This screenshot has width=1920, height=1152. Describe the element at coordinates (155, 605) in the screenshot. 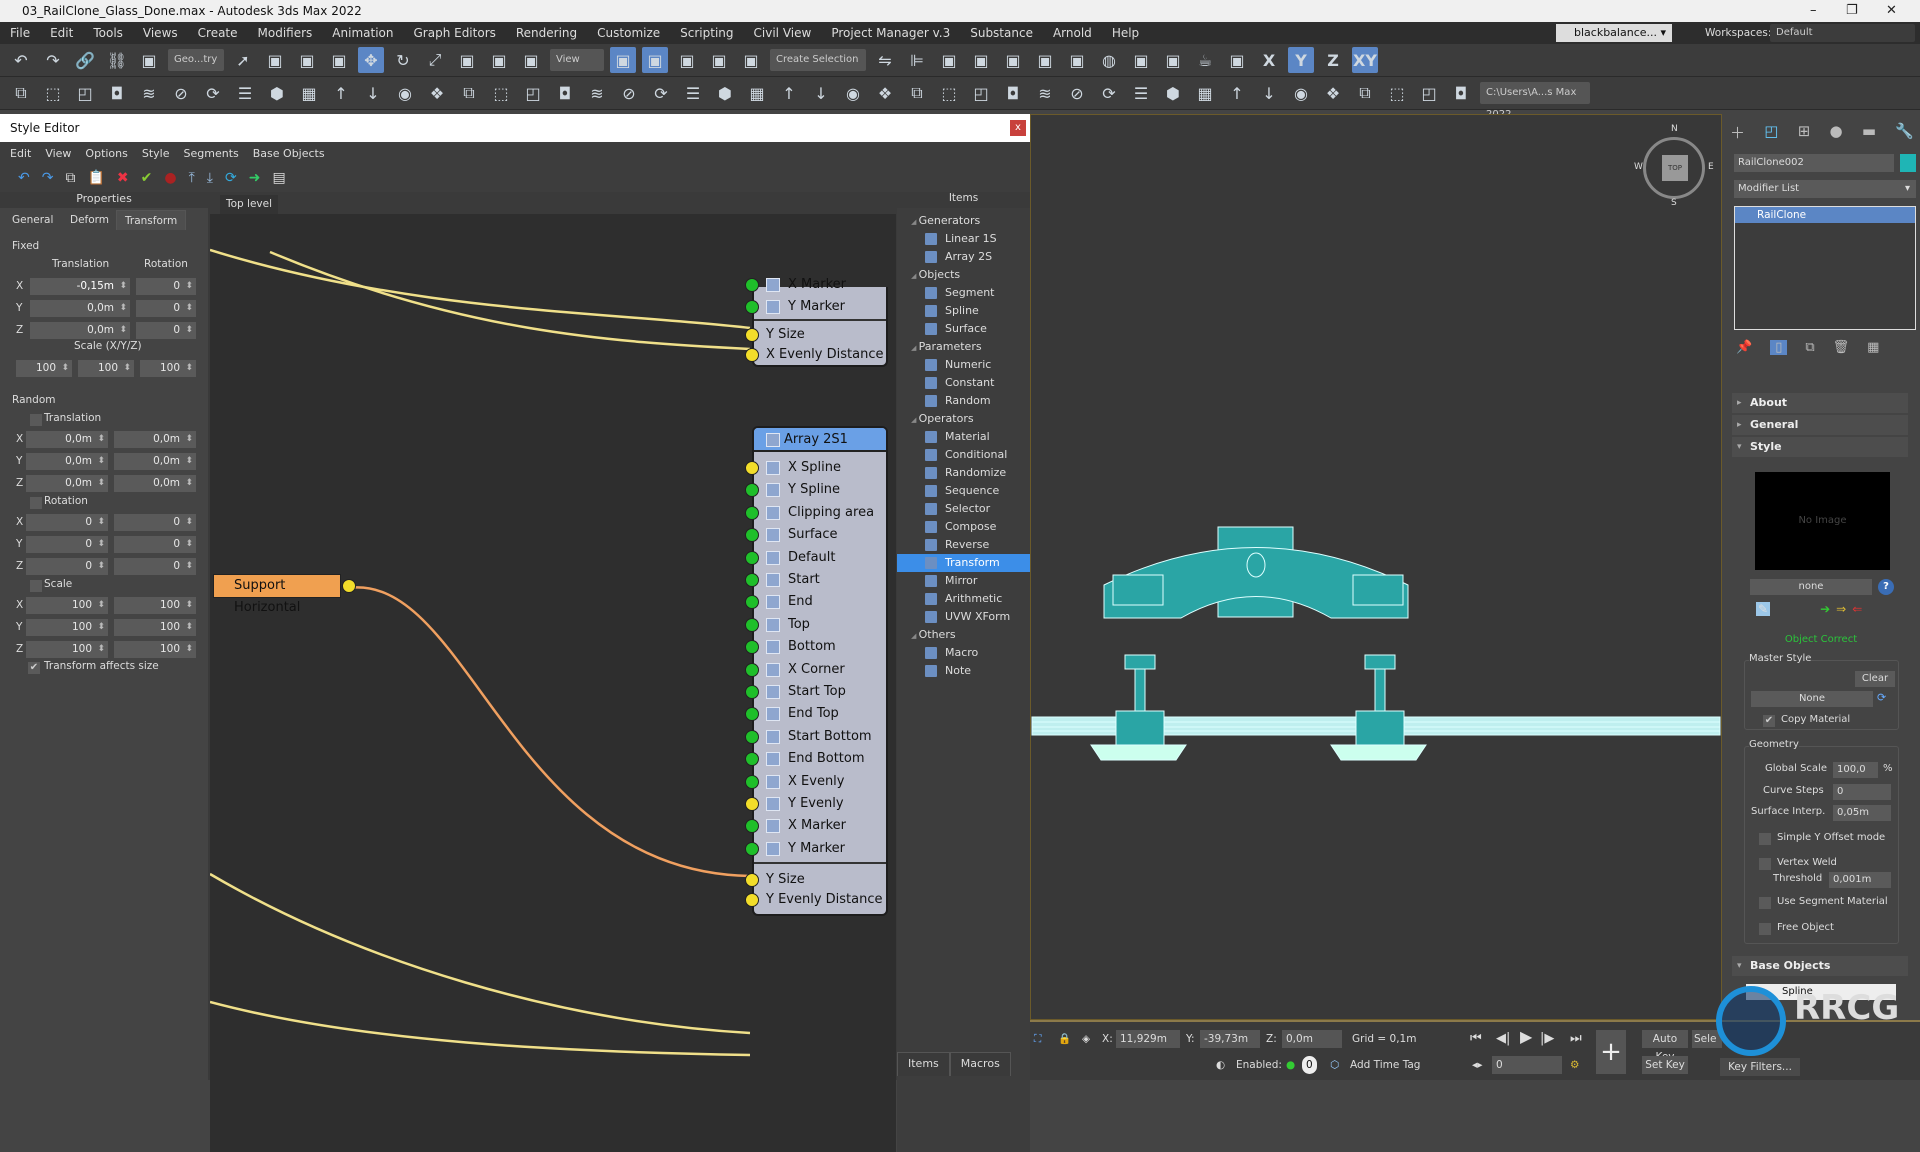

I see `random-scale-max-x: 100` at that location.